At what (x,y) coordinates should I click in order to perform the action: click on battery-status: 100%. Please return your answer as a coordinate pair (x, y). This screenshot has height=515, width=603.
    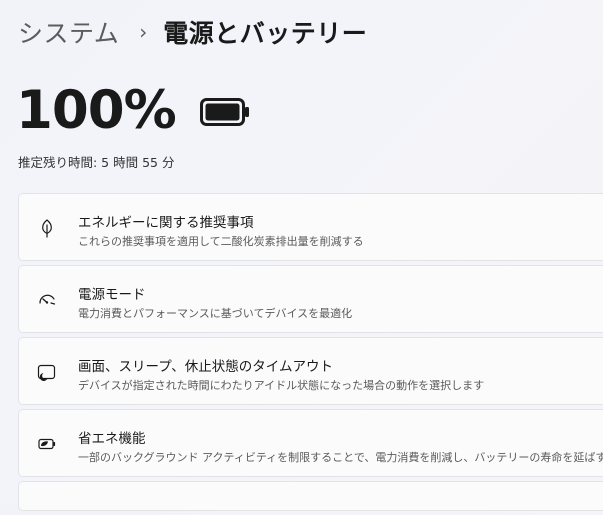
    Looking at the image, I should click on (133, 110).